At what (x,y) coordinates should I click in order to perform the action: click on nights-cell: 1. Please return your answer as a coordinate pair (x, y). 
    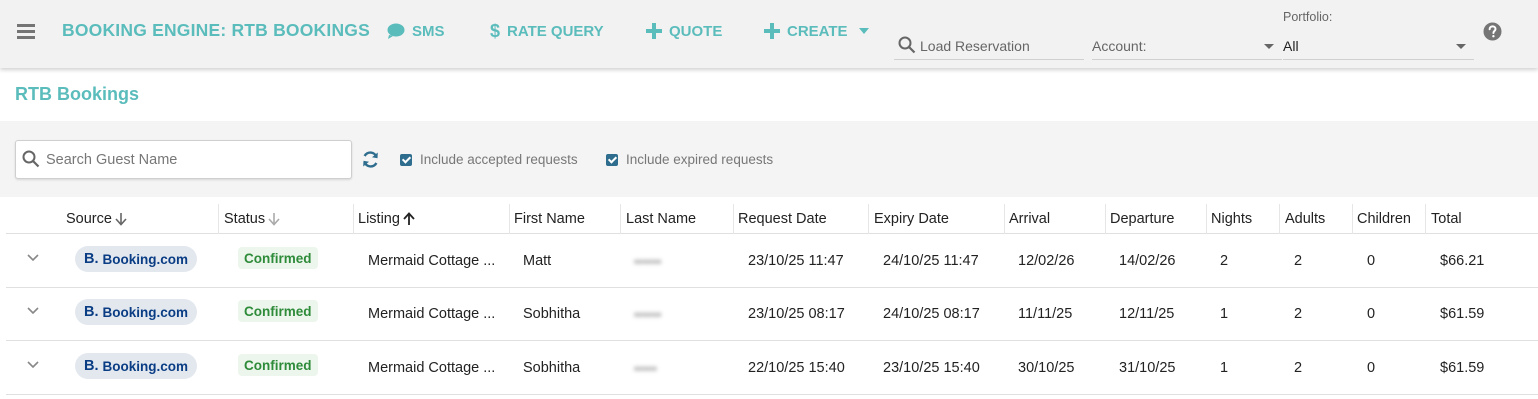
    Looking at the image, I should click on (1224, 314).